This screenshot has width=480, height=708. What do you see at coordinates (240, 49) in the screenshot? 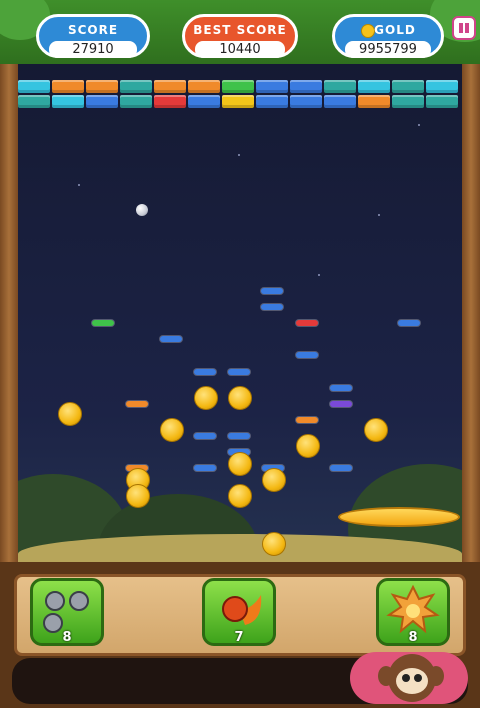
I see `best-score-value: 10440` at bounding box center [240, 49].